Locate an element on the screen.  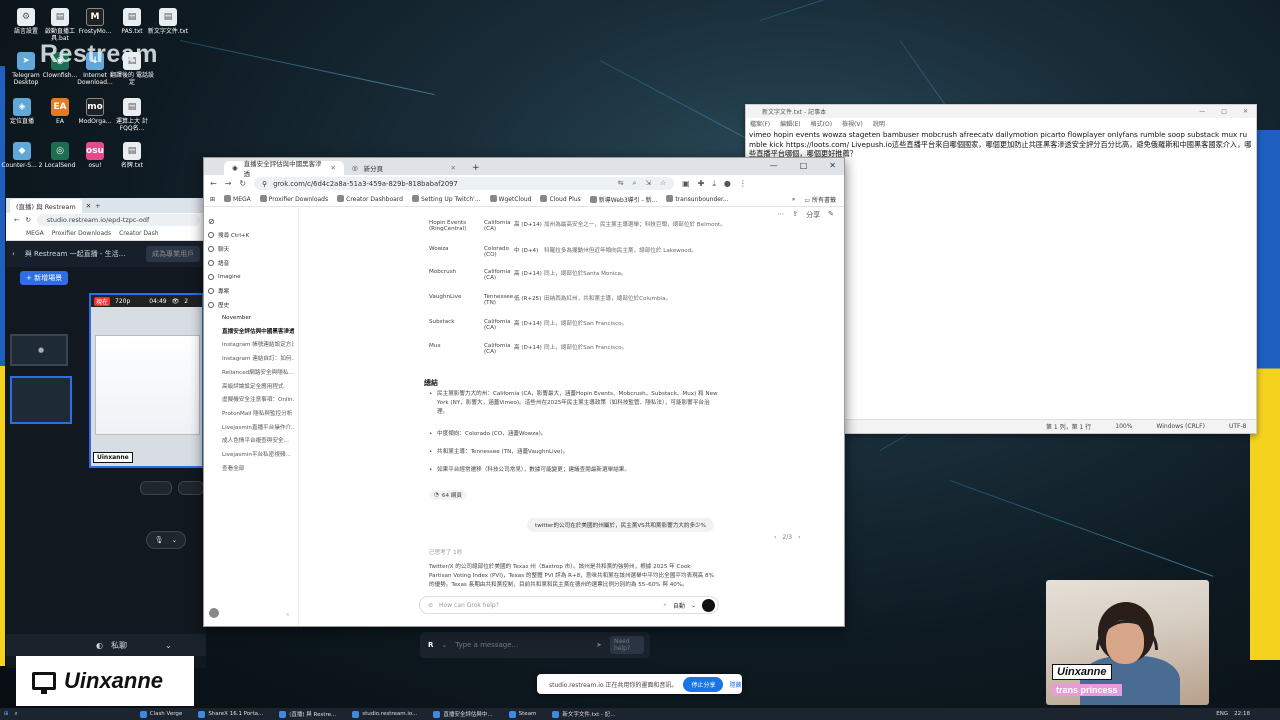
grok-logo-icon: ⊘ is located at coordinates (251, 221).